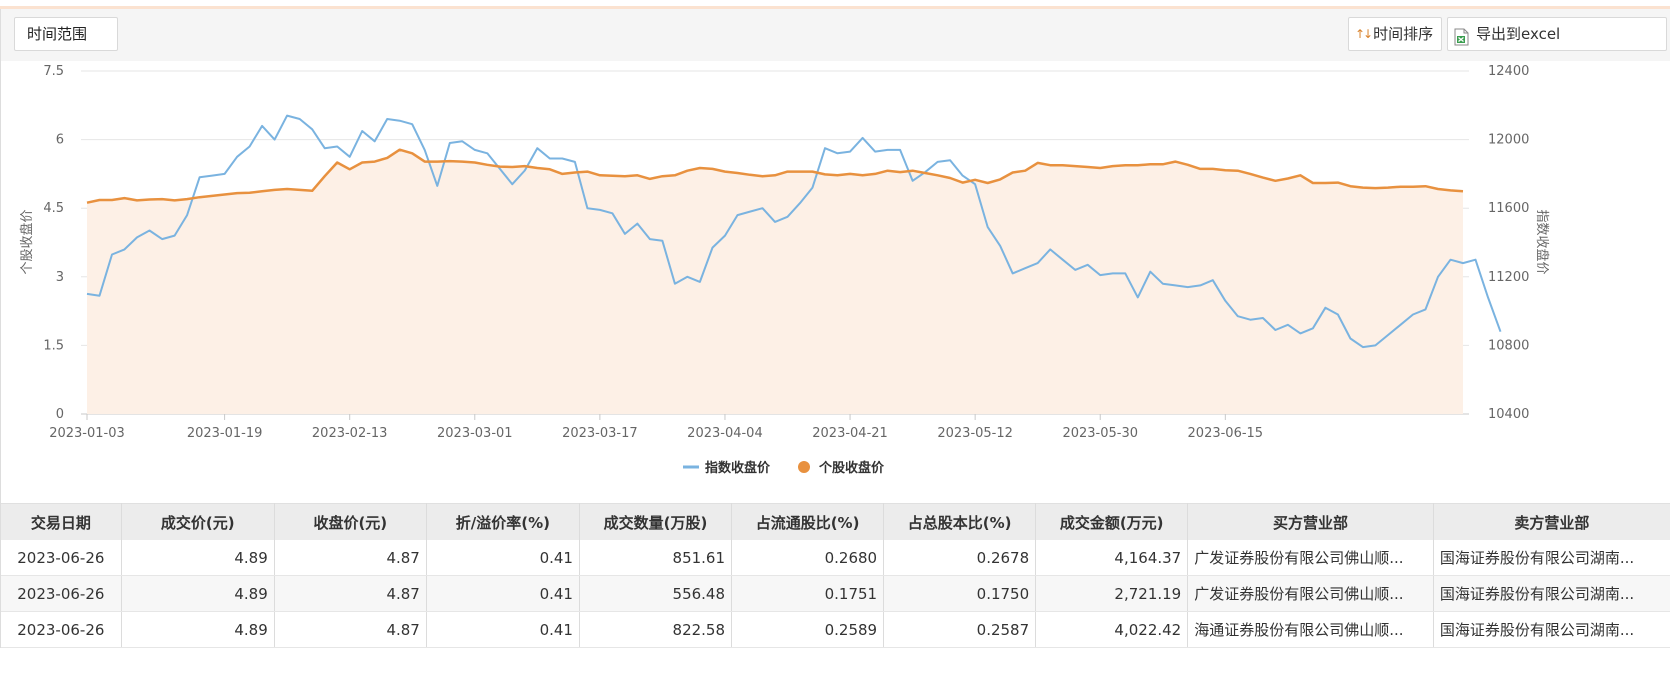  I want to click on col-float-ratio: 占流通股比(%), so click(808, 521).